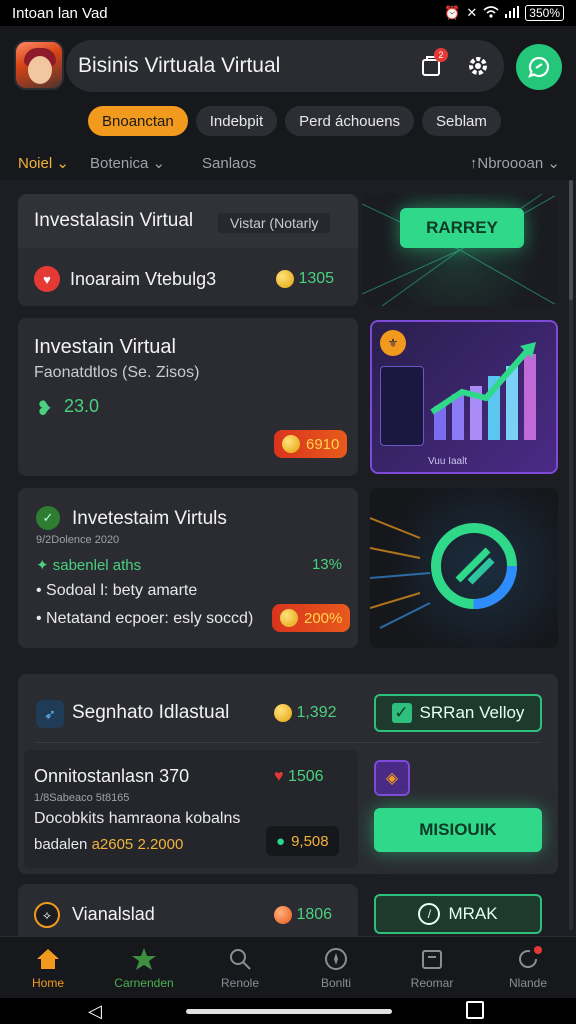 The width and height of the screenshot is (576, 1024). Describe the element at coordinates (60, 13) in the screenshot. I see `status-left-text: Intoan lan Vad` at that location.